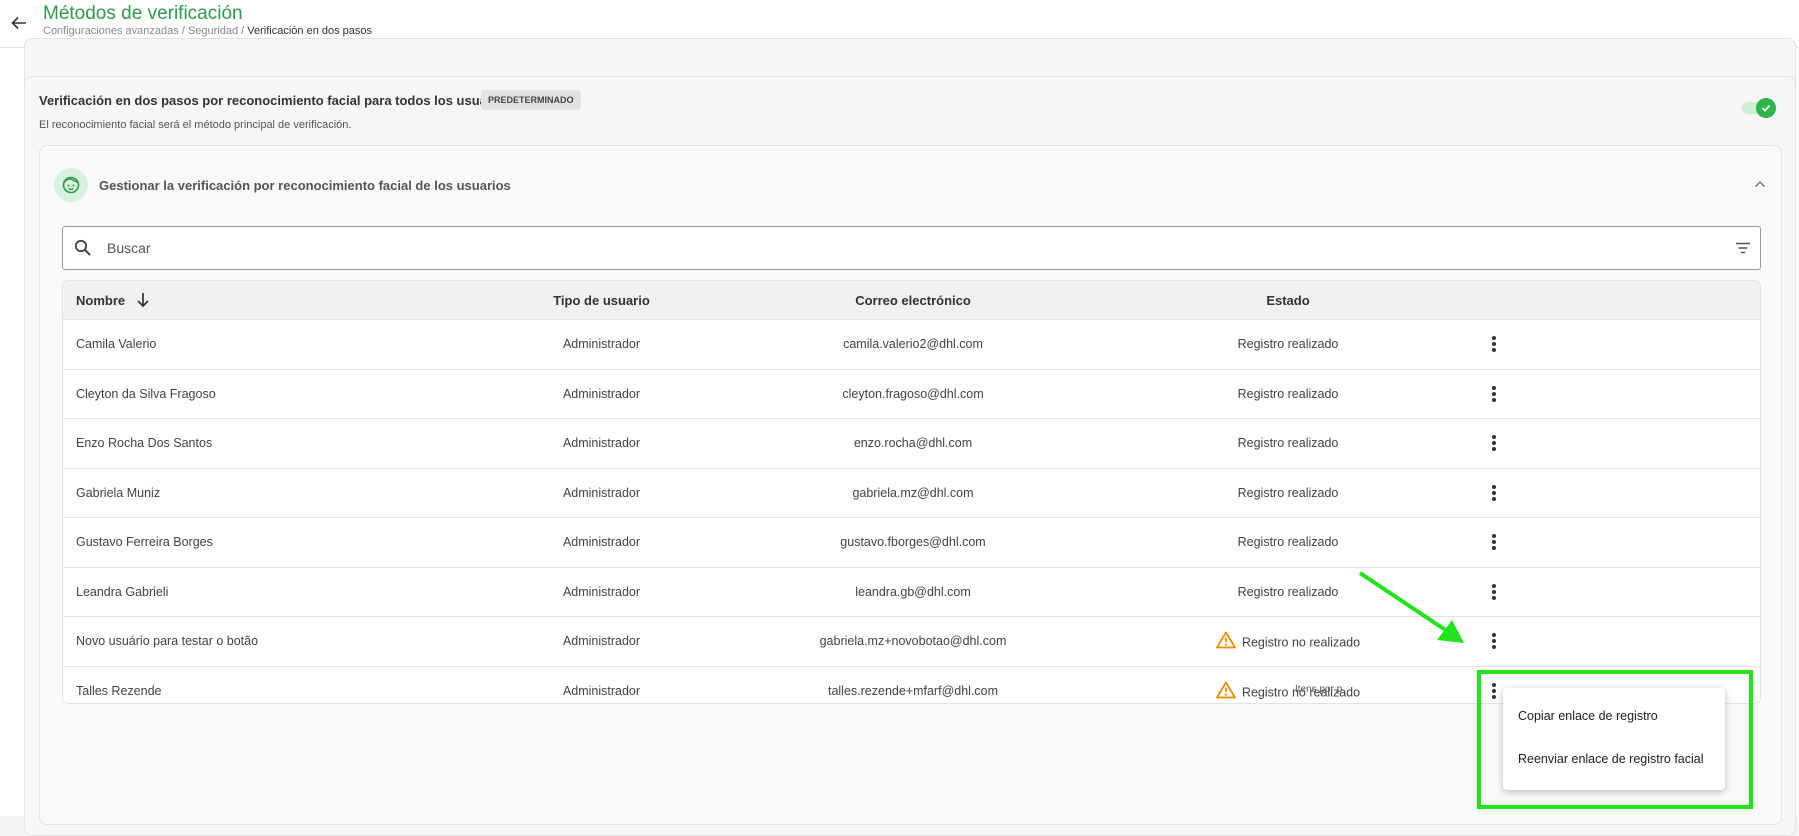 Image resolution: width=1799 pixels, height=836 pixels. I want to click on user-email: cleyton.fragoso@dhl.com, so click(913, 393).